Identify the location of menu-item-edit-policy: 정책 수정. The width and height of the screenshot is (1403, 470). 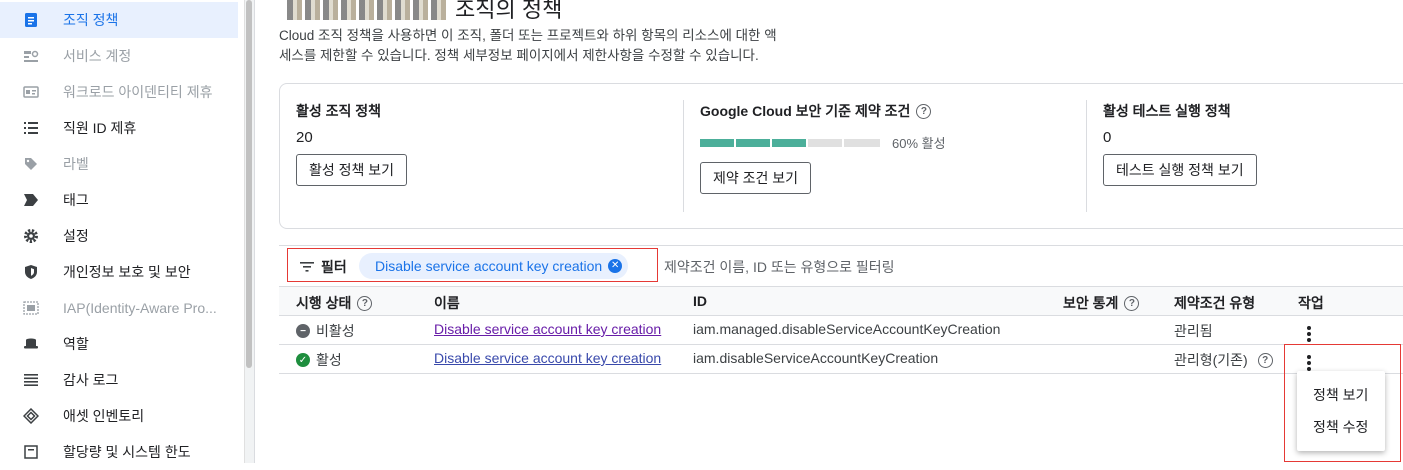
(1340, 427).